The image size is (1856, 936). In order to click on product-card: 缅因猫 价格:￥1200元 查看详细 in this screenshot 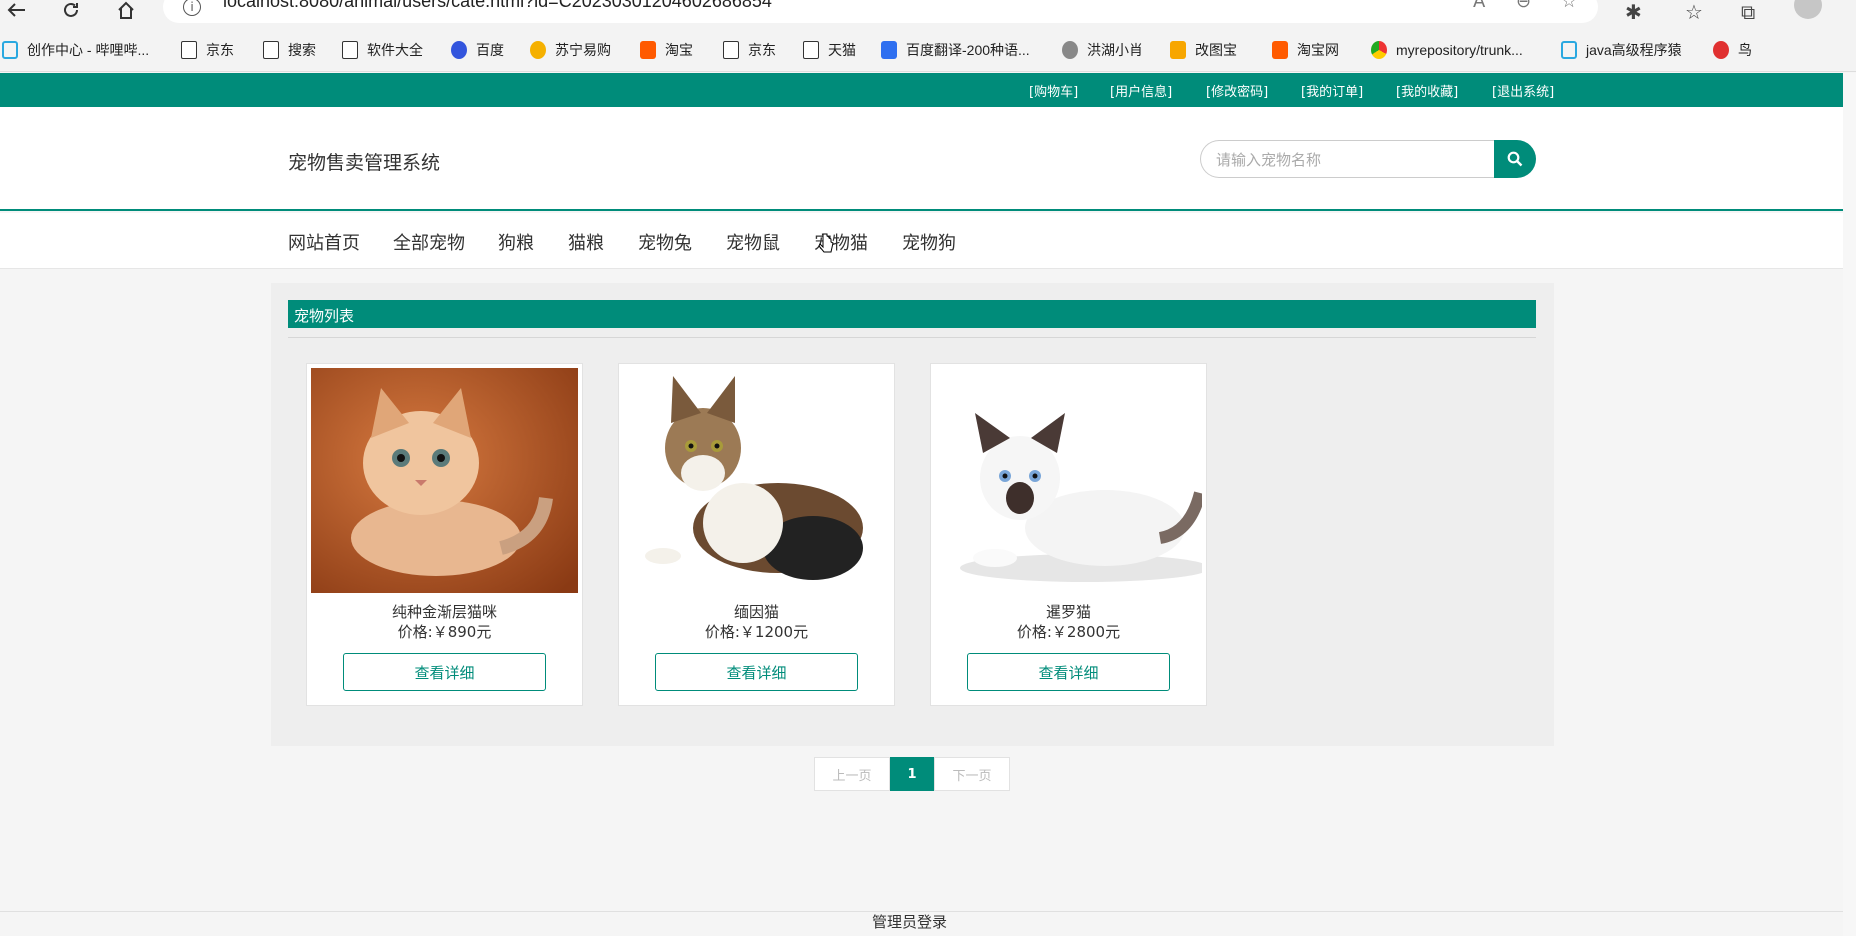, I will do `click(756, 534)`.